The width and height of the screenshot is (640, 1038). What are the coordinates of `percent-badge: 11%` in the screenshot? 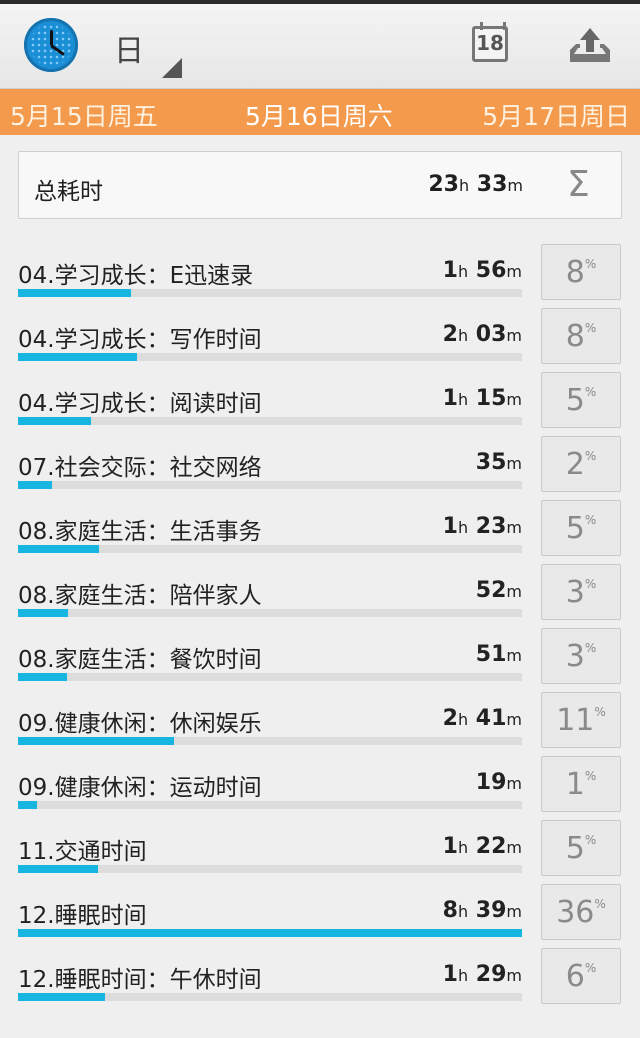 It's located at (581, 720).